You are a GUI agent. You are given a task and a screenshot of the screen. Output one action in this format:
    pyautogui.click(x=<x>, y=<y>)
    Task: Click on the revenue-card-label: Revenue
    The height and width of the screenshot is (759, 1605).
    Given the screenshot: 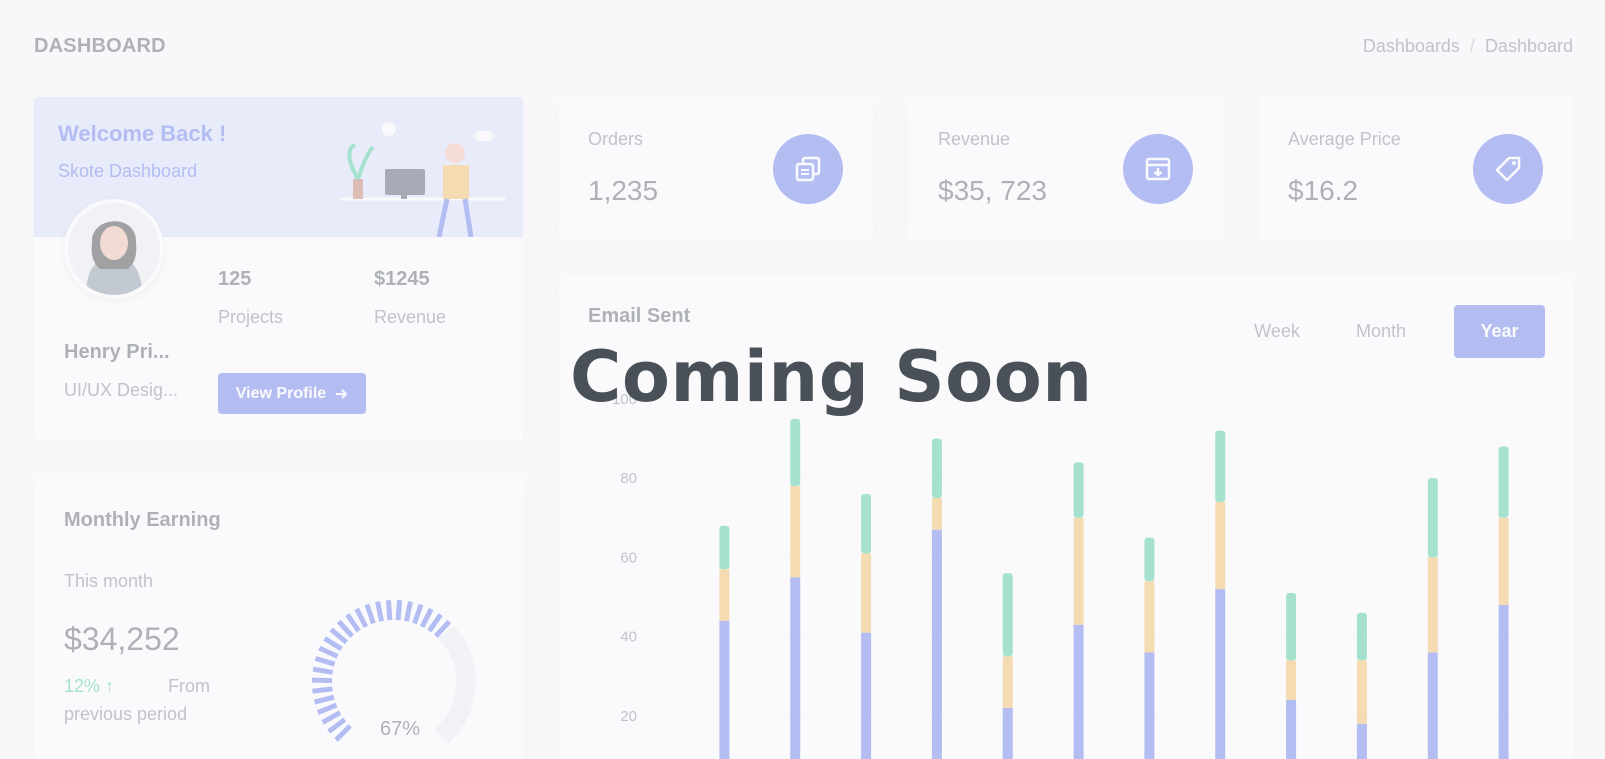 What is the action you would take?
    pyautogui.click(x=974, y=139)
    